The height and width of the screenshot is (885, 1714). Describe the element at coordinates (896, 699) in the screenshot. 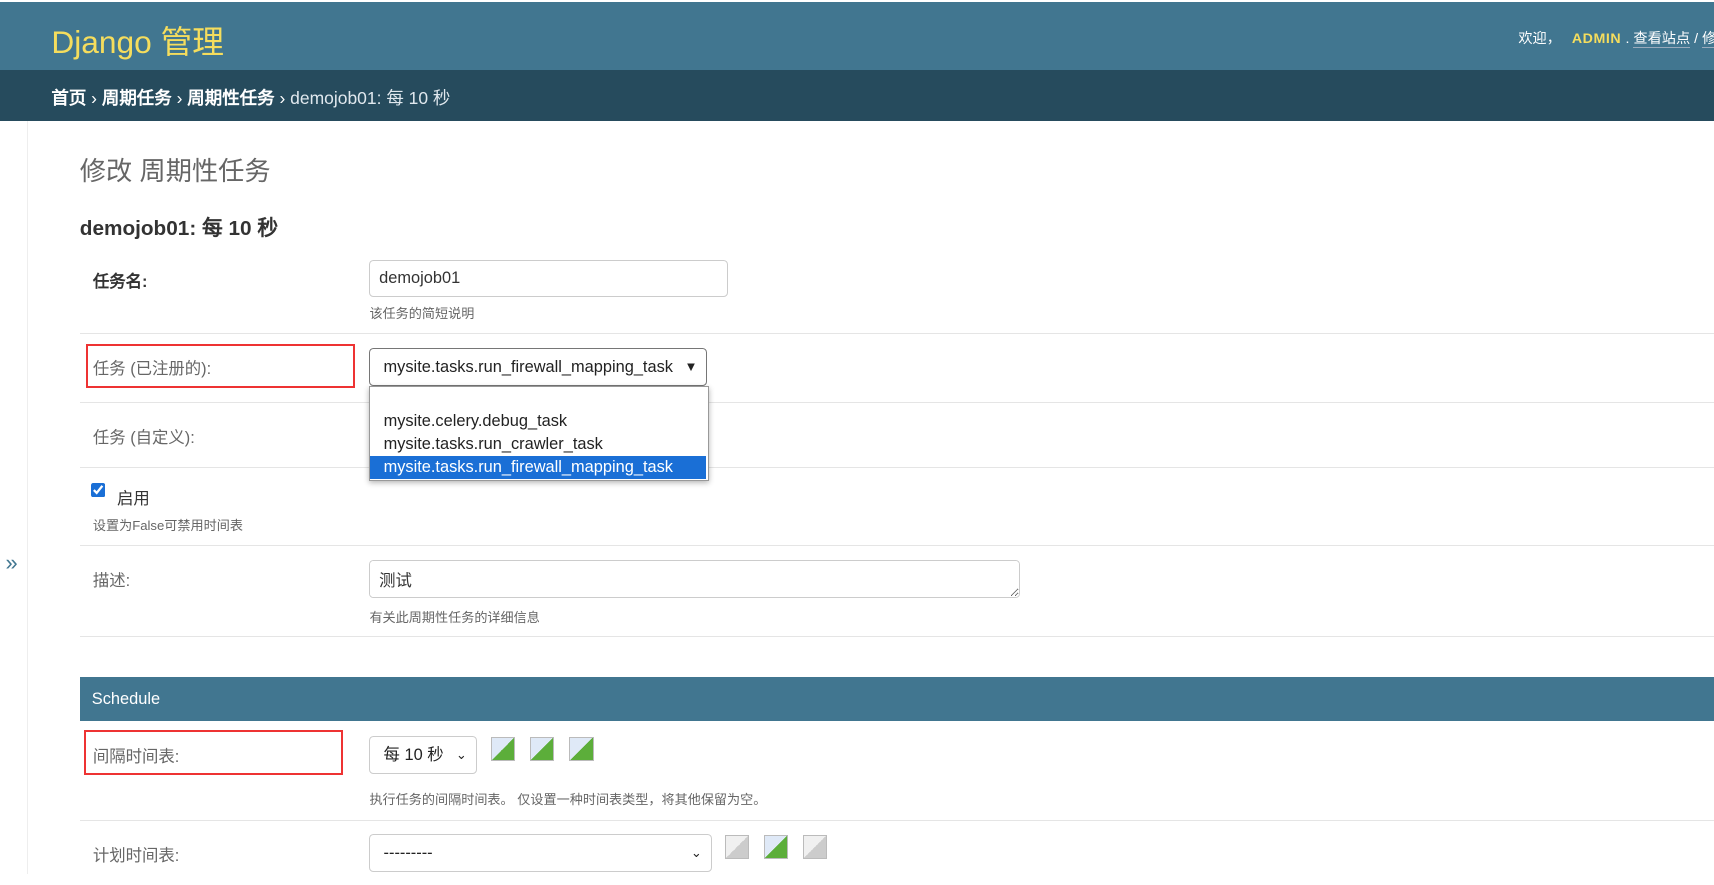

I see `schedule-fieldset-header: Schedule` at that location.